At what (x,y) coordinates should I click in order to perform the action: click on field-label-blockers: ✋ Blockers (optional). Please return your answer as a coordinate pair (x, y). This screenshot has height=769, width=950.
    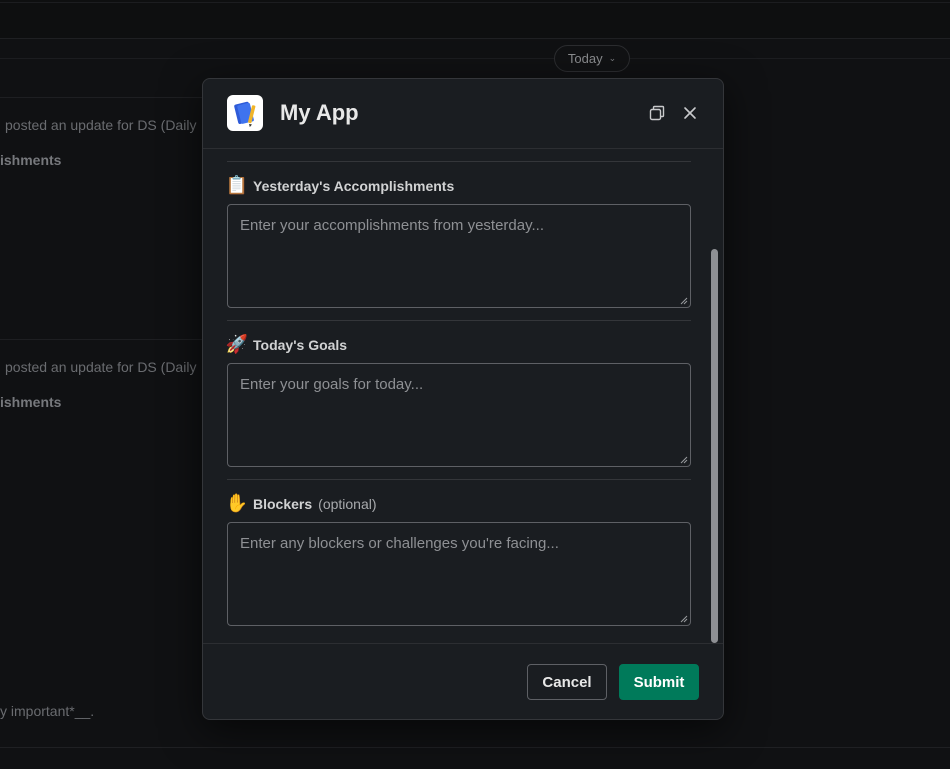
    Looking at the image, I should click on (301, 503).